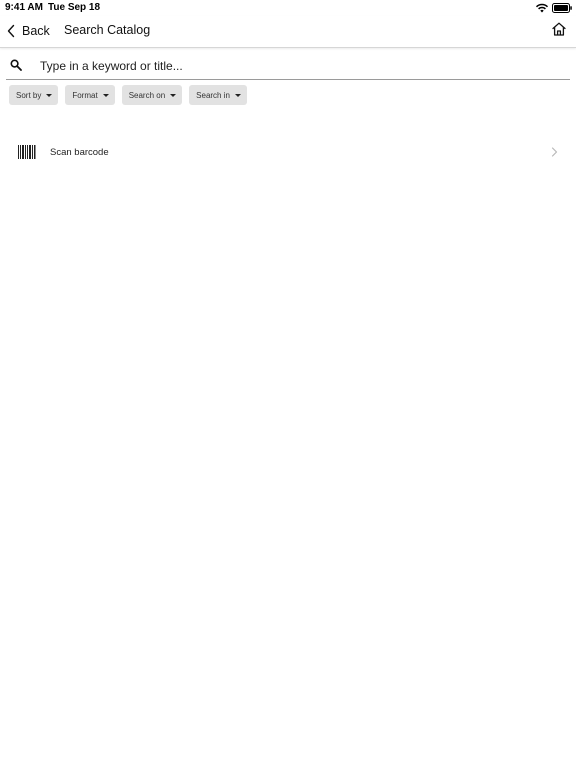 The image size is (576, 768). Describe the element at coordinates (107, 30) in the screenshot. I see `page-title: Search Catalog` at that location.